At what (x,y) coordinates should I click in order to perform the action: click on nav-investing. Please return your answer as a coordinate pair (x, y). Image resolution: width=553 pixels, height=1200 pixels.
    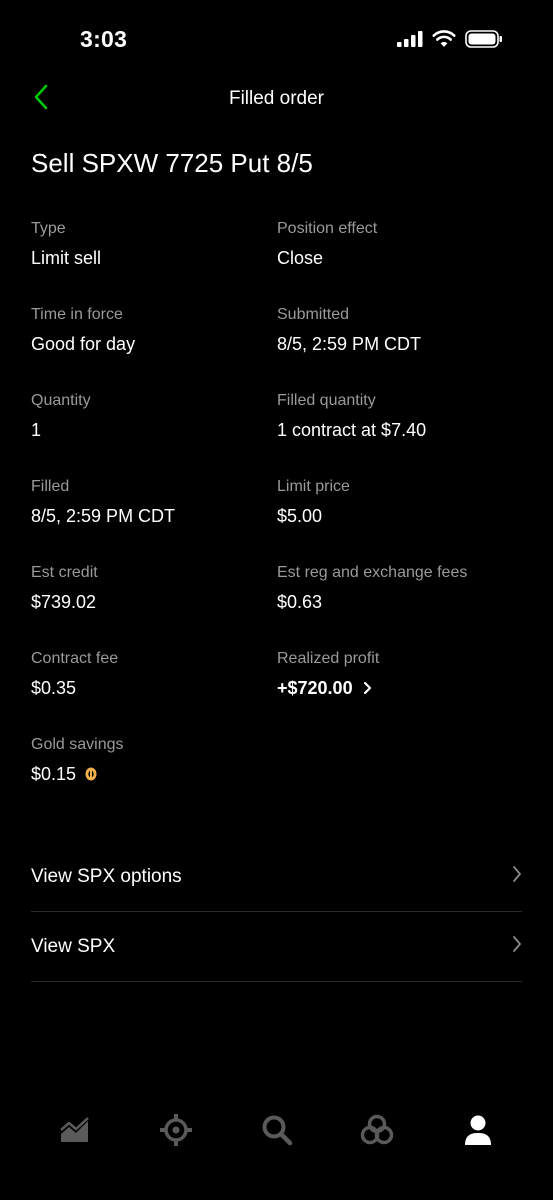
    Looking at the image, I should click on (75, 1130).